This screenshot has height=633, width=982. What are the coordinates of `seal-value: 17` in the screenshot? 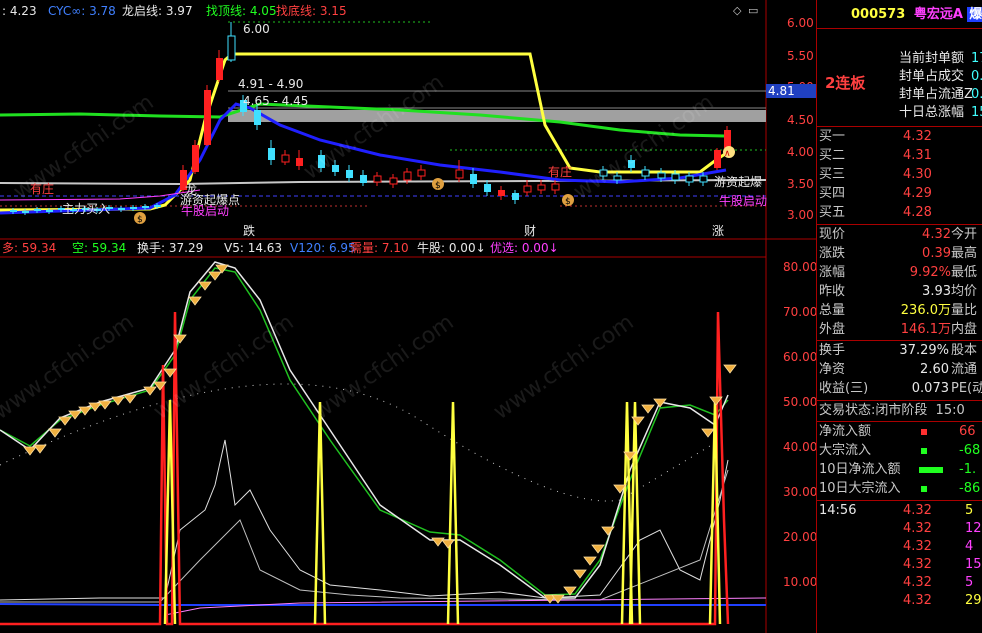 It's located at (976, 58).